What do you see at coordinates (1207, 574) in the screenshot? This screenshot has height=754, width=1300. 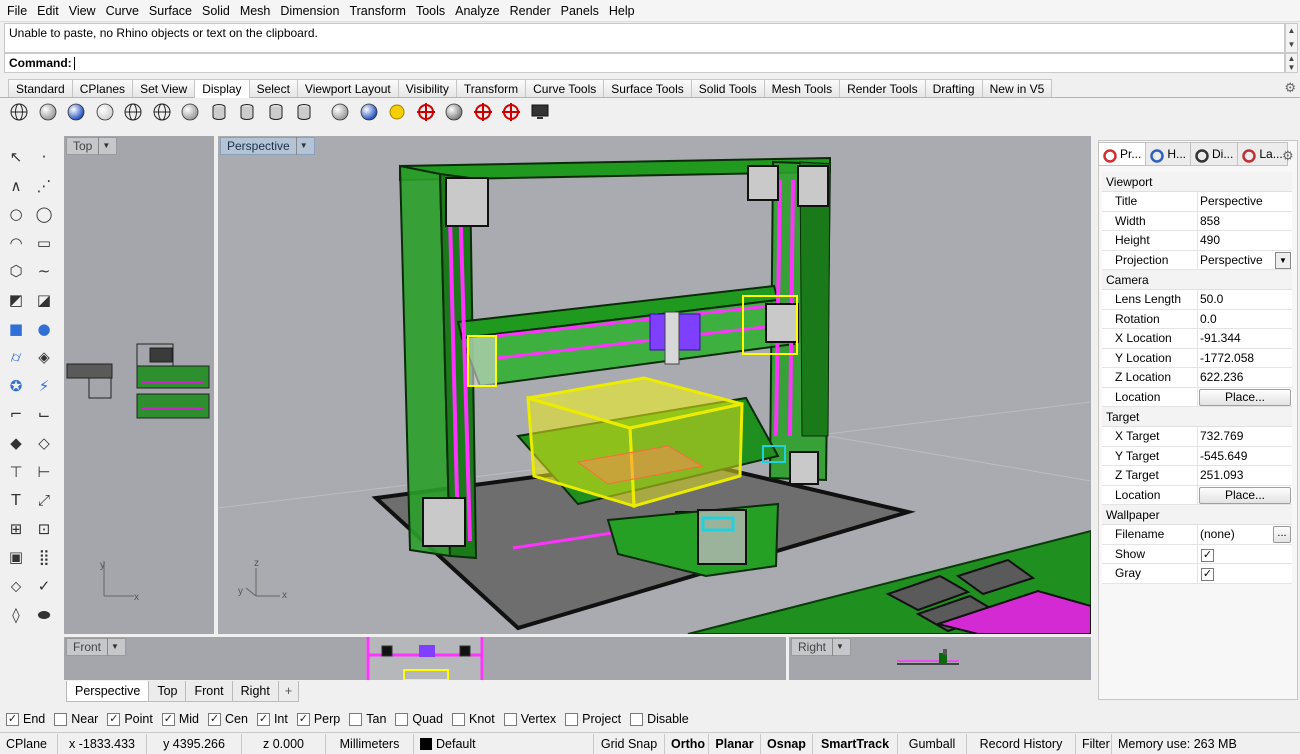 I see `gray-checkbox: ✓` at bounding box center [1207, 574].